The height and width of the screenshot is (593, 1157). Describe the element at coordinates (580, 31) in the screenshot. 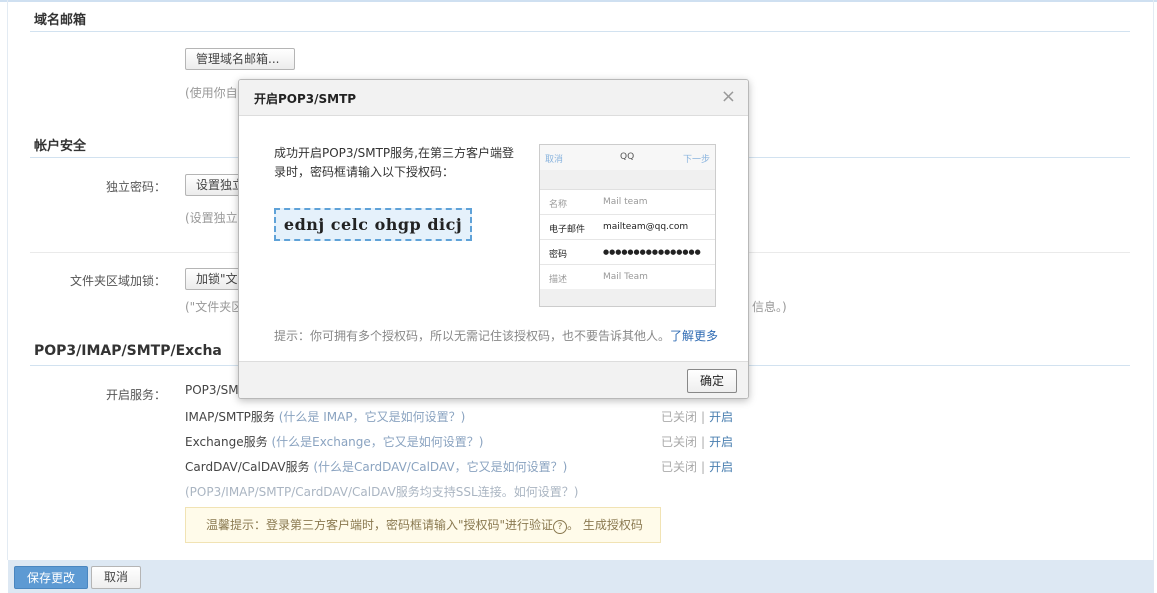

I see `section-divider` at that location.